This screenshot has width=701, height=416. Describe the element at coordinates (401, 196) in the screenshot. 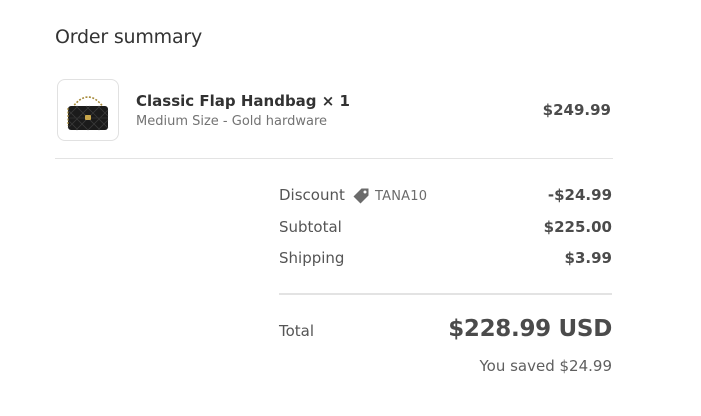

I see `discount-code: TANA10` at that location.